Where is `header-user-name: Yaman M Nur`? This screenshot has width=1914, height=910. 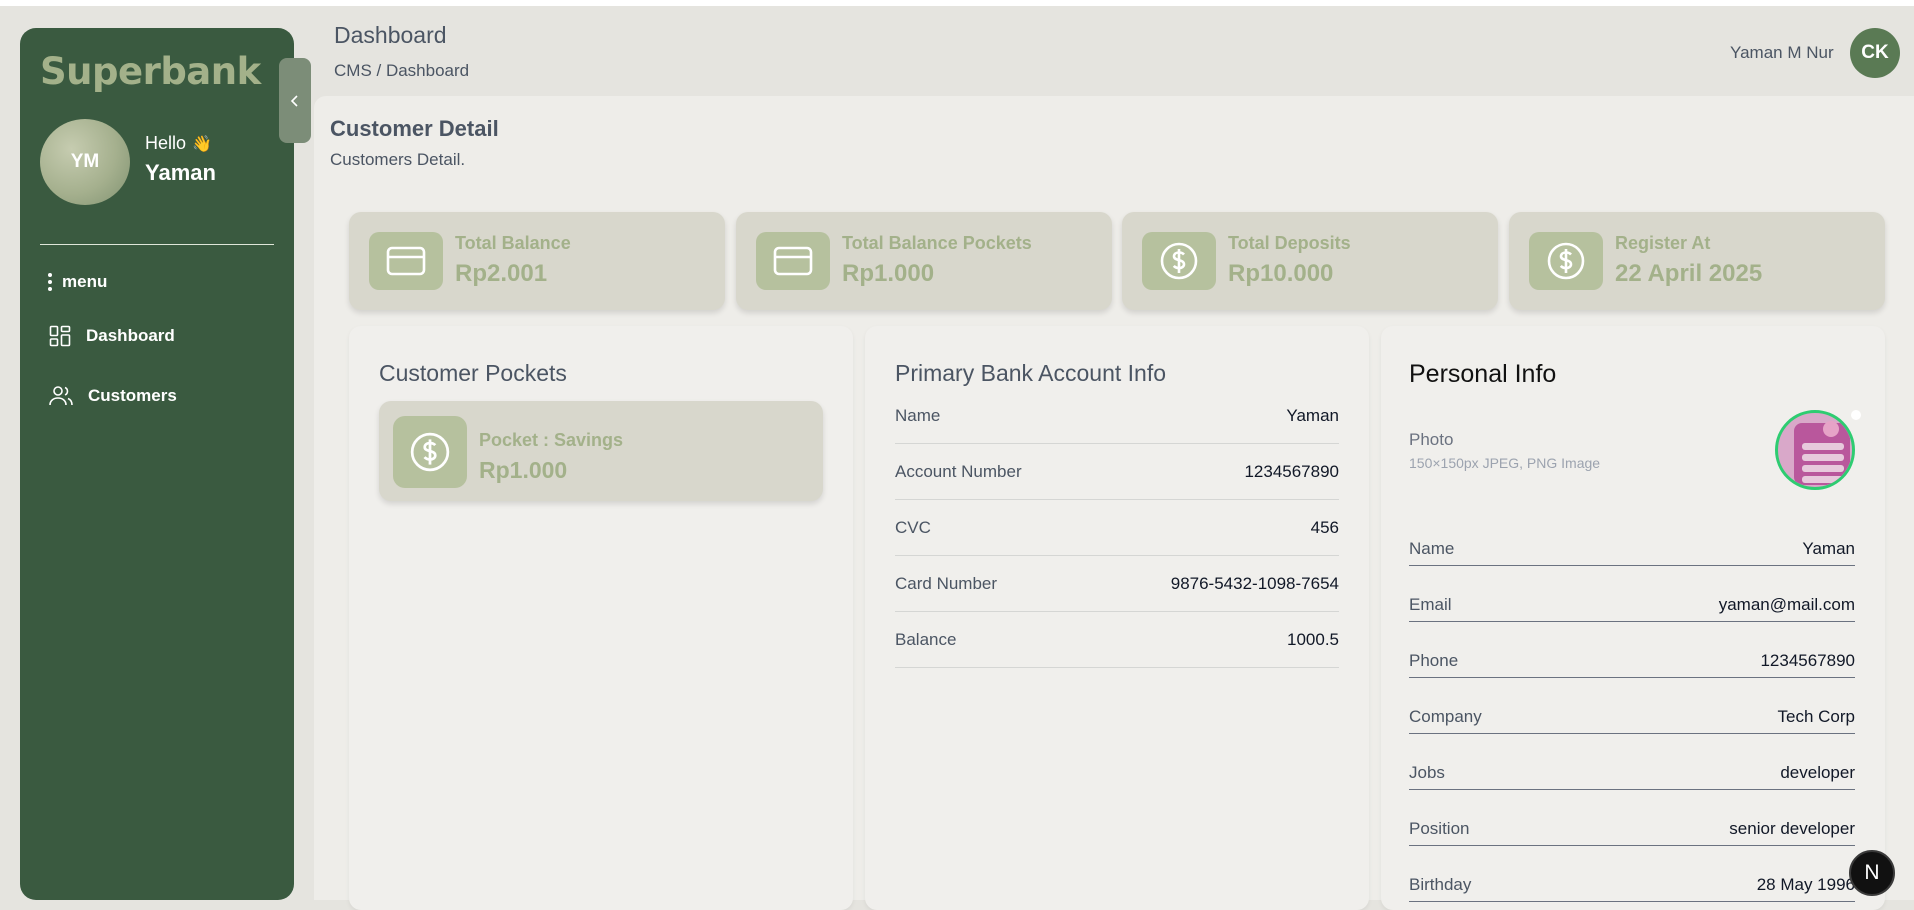 header-user-name: Yaman M Nur is located at coordinates (1782, 52).